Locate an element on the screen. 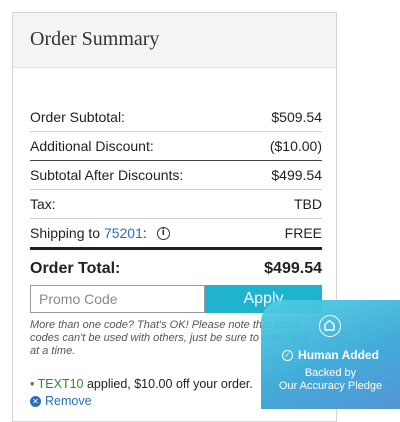  discount-label: Additional Discount: is located at coordinates (92, 146).